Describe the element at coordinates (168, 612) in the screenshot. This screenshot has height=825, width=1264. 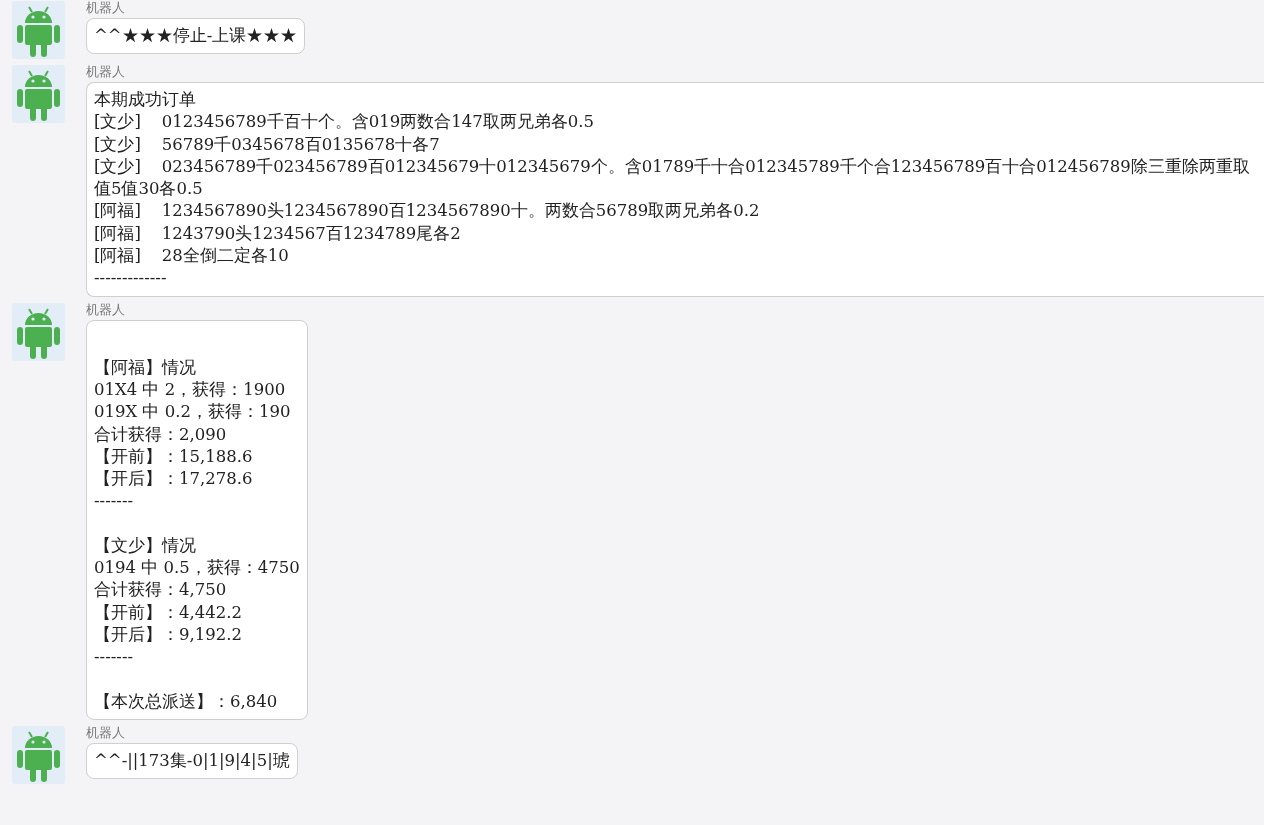
I see `message-line: 【开前】：4,442.2` at that location.